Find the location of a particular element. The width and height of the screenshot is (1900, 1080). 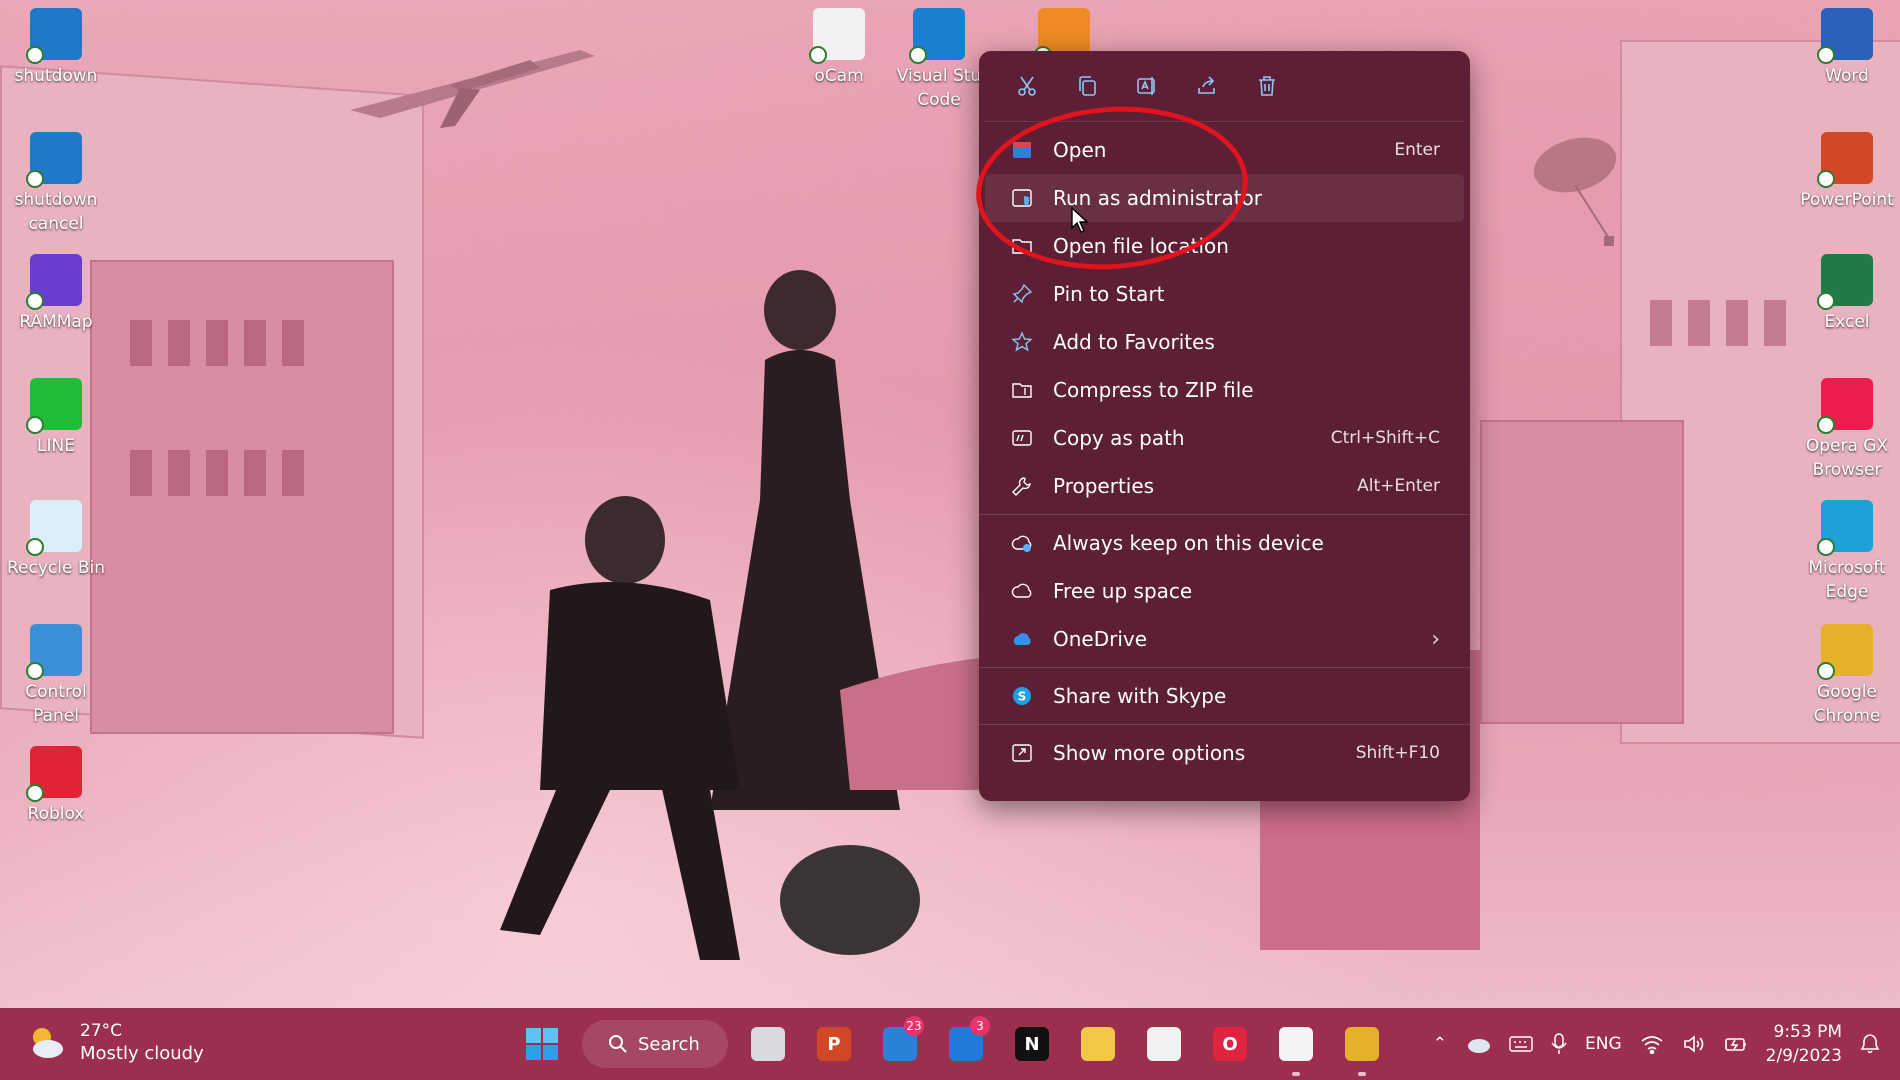

taskbar-app-file-explorer is located at coordinates (1098, 1044).